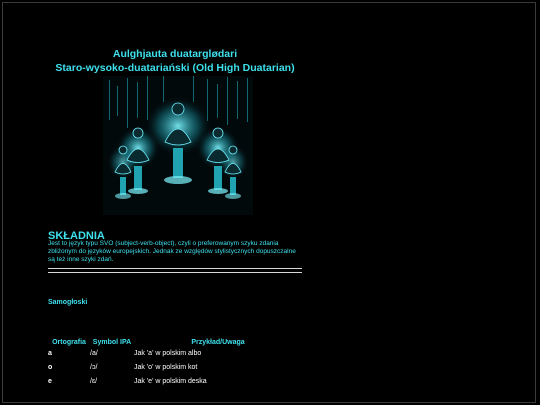 The image size is (540, 405). I want to click on title-native: Aulghjauta duatarglødari, so click(175, 54).